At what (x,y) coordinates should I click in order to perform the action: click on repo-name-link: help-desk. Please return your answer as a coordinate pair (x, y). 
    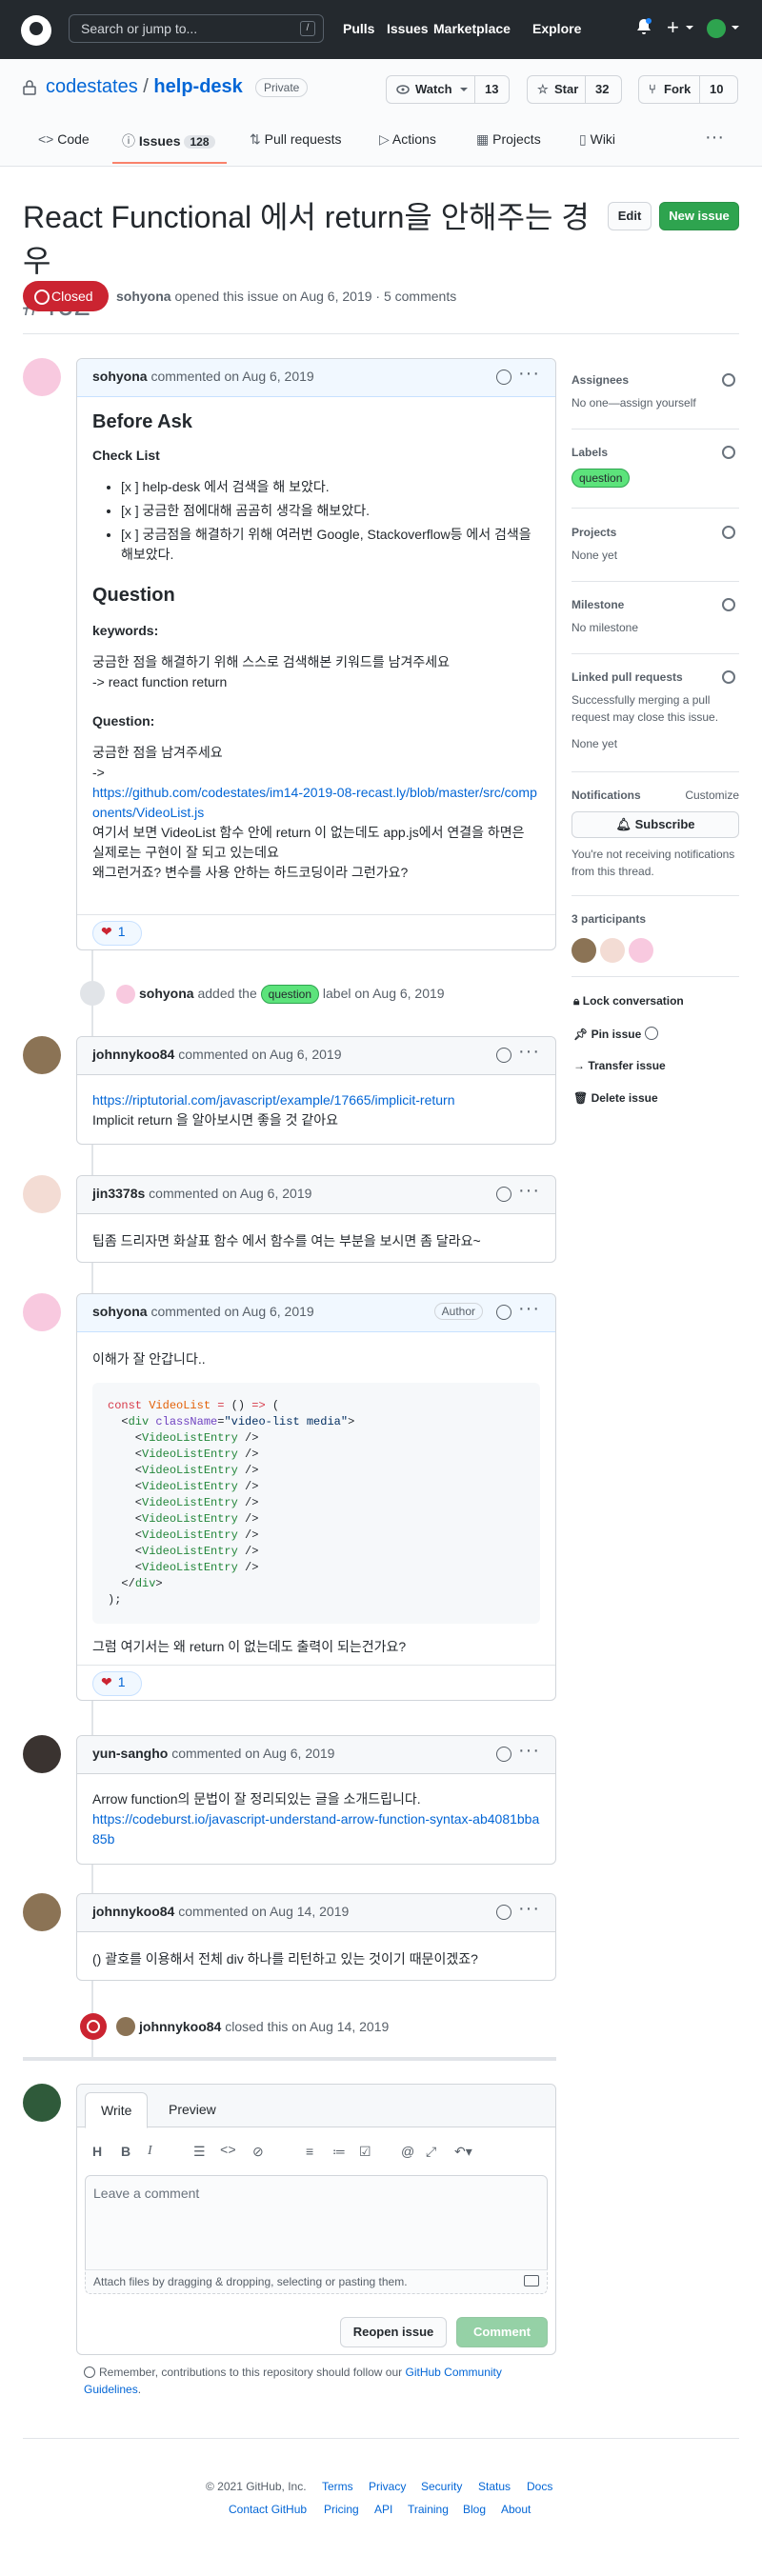
    Looking at the image, I should click on (197, 86).